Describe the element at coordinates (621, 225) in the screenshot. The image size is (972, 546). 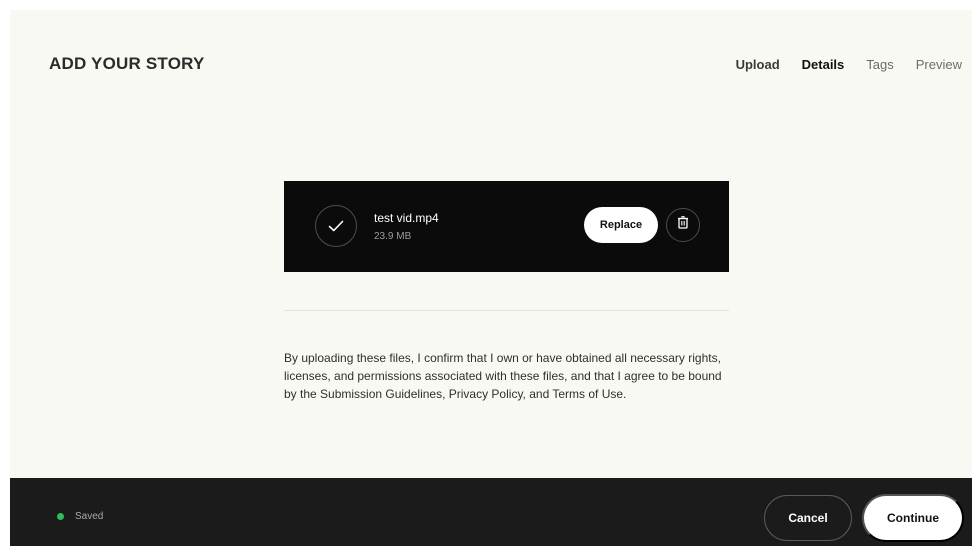
I see `replace-button: Replace` at that location.